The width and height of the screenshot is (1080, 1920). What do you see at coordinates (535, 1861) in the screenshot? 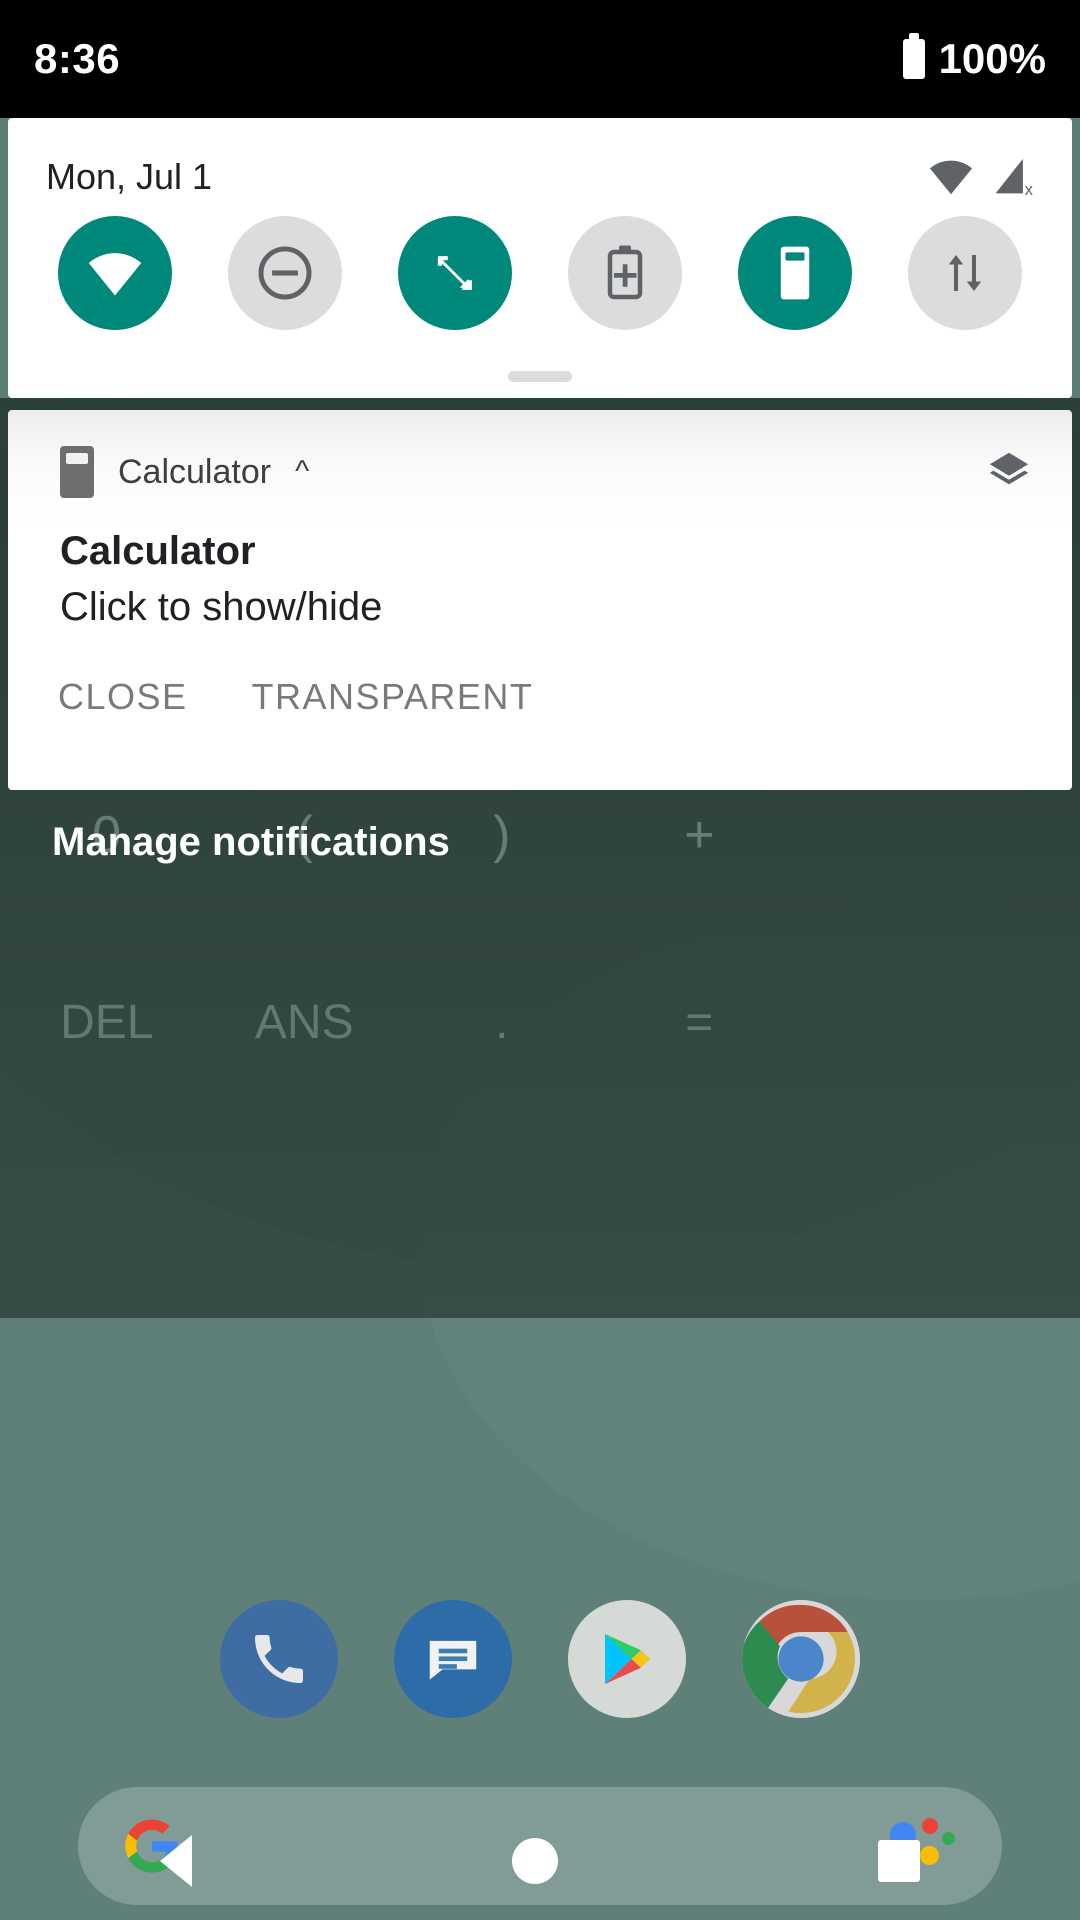
I see `home-circle-icon` at bounding box center [535, 1861].